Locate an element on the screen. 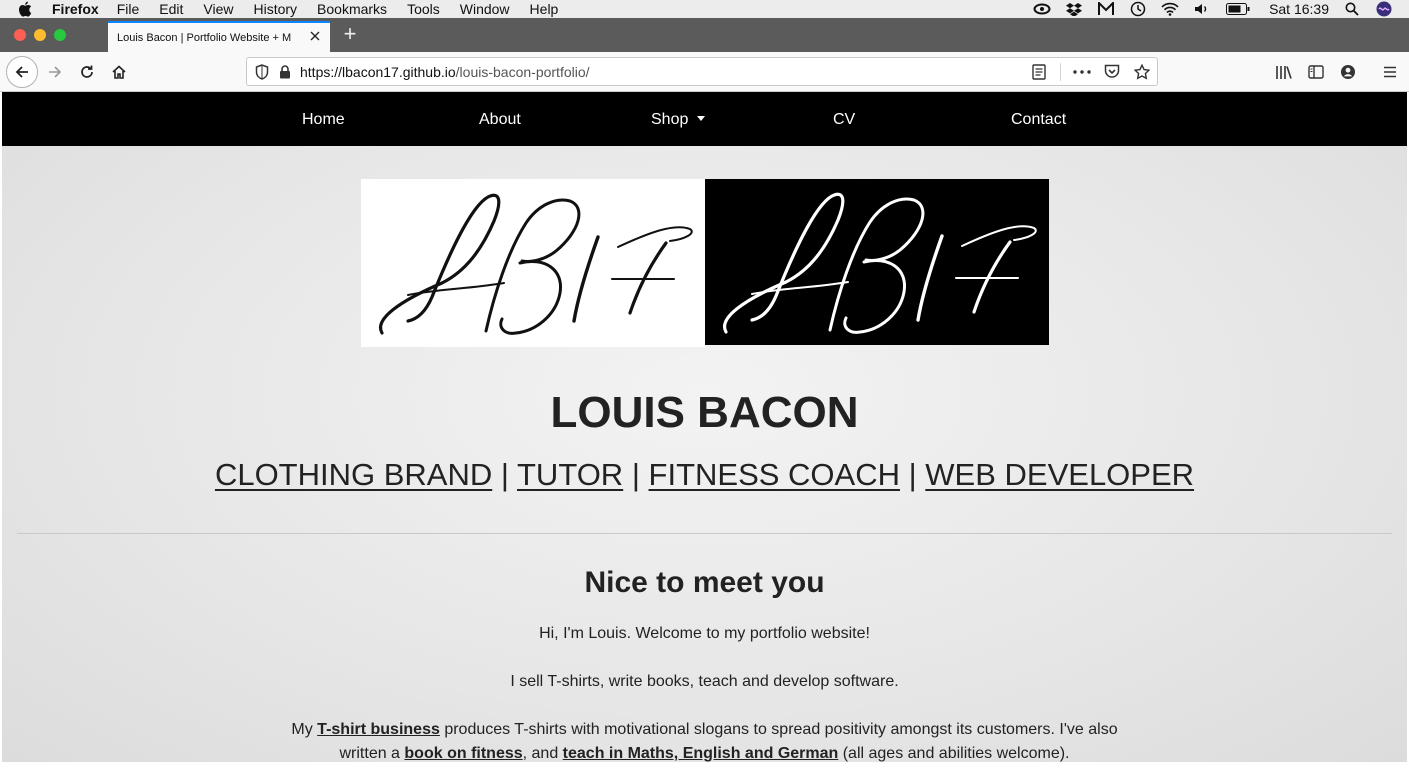 Image resolution: width=1409 pixels, height=780 pixels. home-button is located at coordinates (119, 72).